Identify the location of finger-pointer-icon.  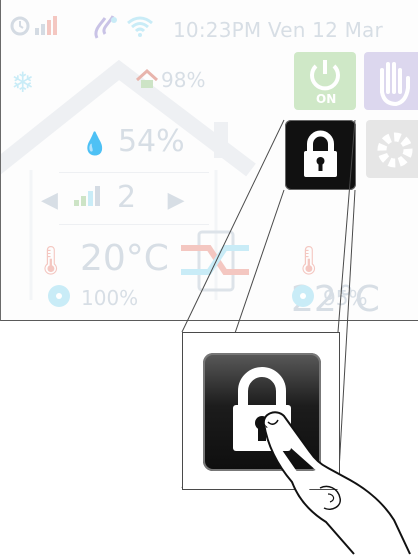
(336, 483).